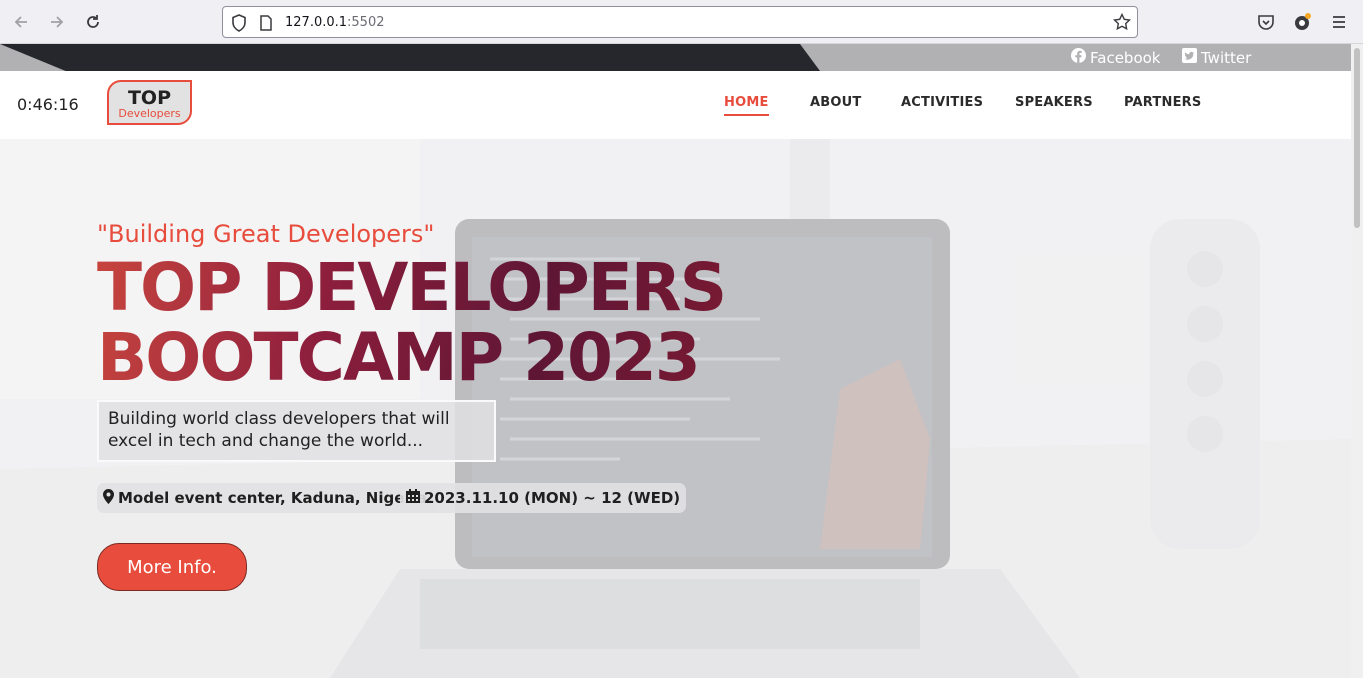 Image resolution: width=1363 pixels, height=678 pixels. What do you see at coordinates (1226, 57) in the screenshot?
I see `twitter-label: Twitter` at bounding box center [1226, 57].